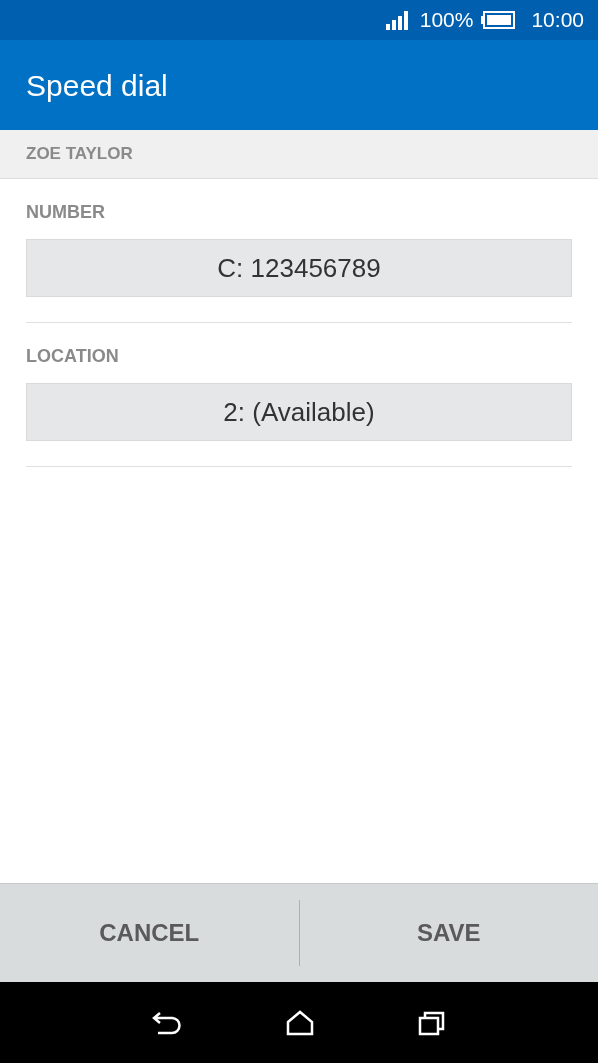 This screenshot has height=1063, width=598. I want to click on dropdown-field: C: 123456789, so click(299, 268).